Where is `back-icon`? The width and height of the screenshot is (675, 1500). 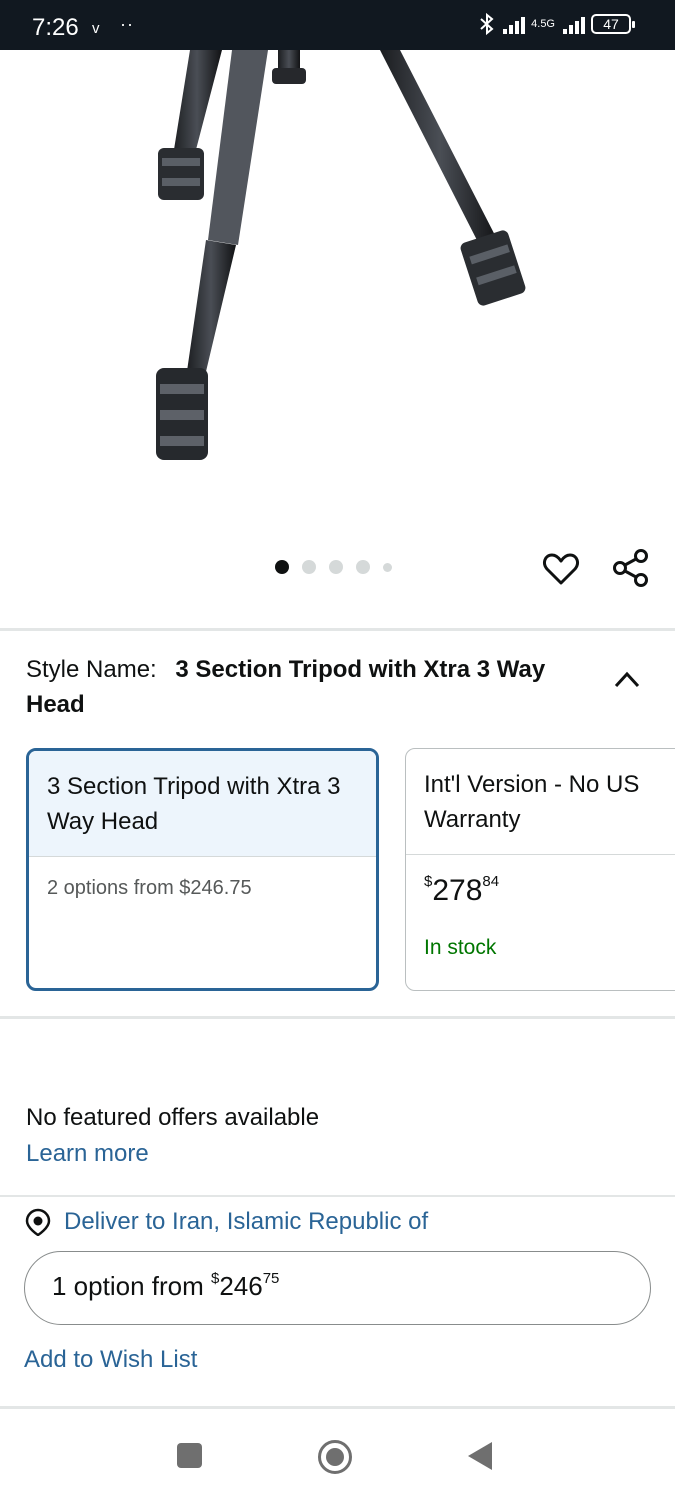 back-icon is located at coordinates (480, 1456).